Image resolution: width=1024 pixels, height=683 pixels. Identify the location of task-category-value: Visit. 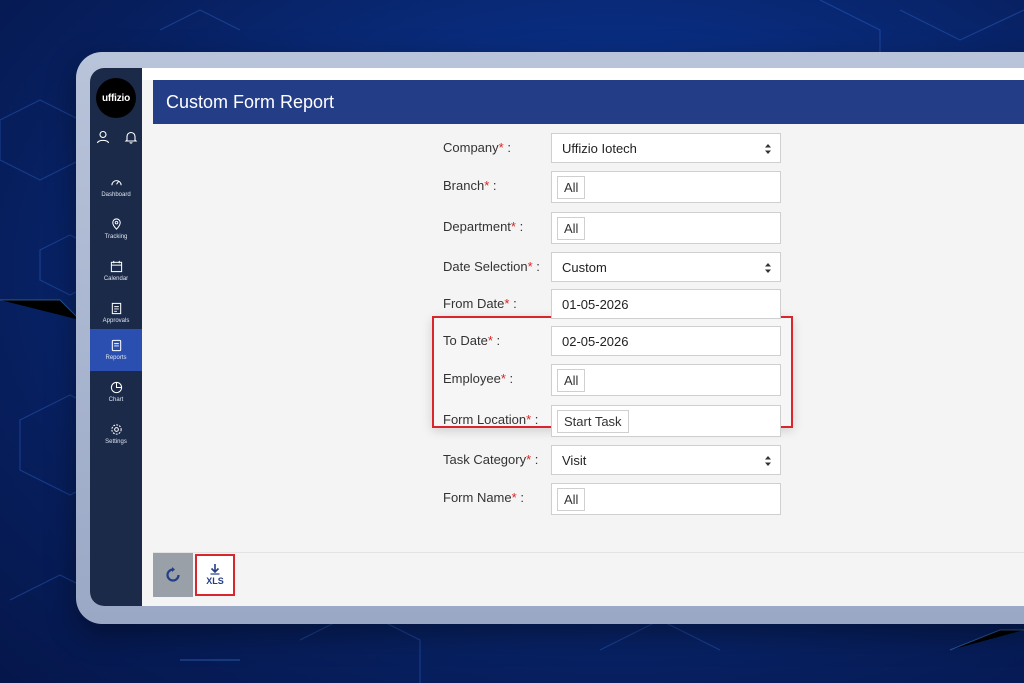
(574, 460).